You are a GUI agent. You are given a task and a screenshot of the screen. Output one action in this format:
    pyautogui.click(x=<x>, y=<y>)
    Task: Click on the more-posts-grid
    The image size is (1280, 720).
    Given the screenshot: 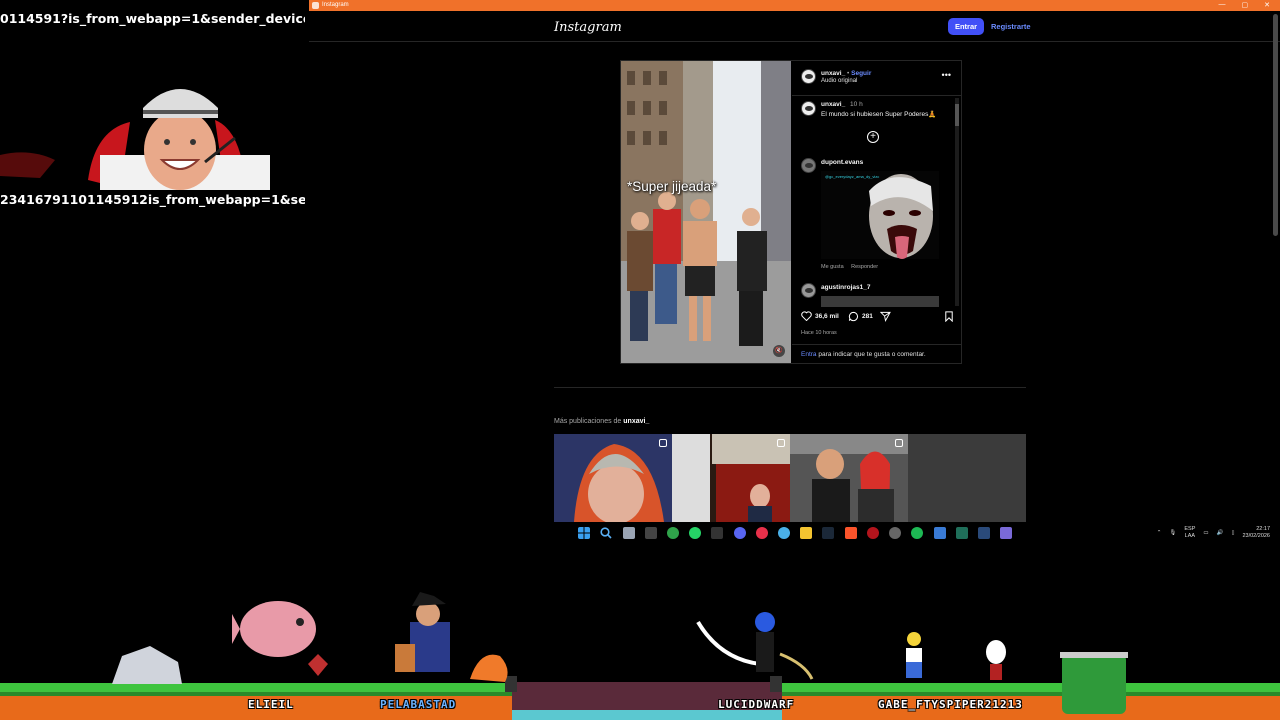 What is the action you would take?
    pyautogui.click(x=790, y=478)
    